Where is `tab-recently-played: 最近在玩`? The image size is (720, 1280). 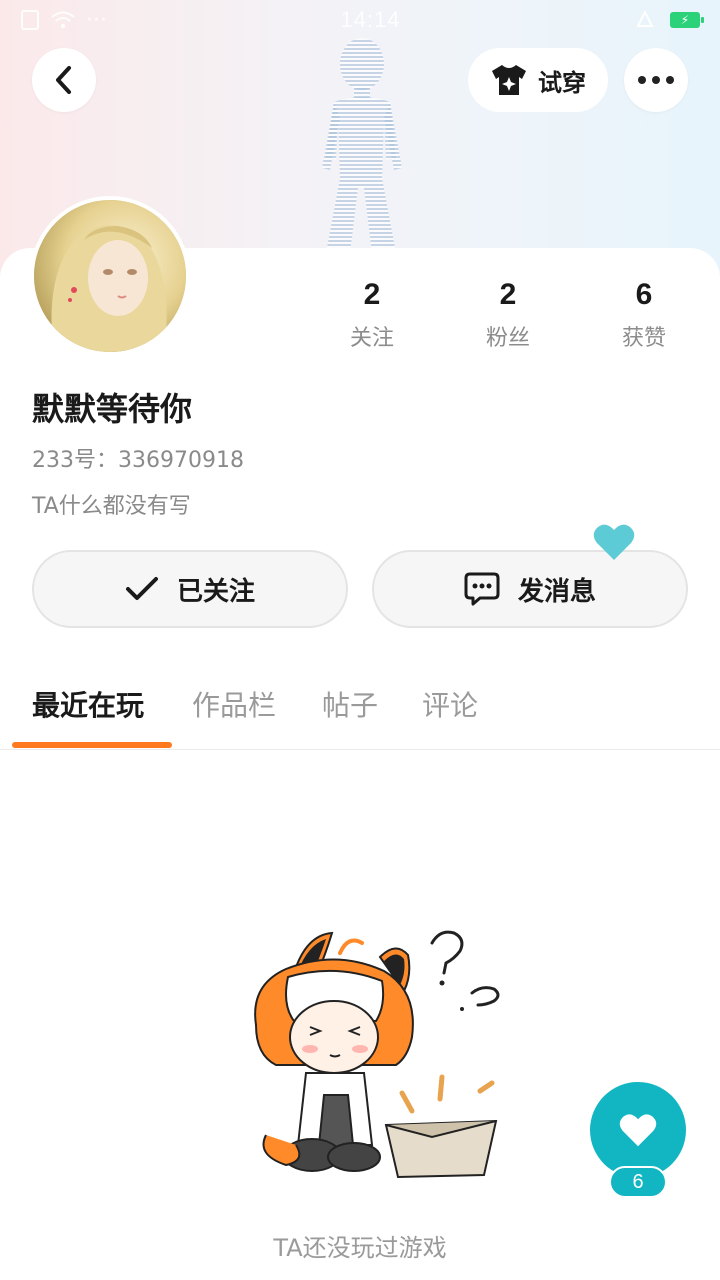 tab-recently-played: 最近在玩 is located at coordinates (88, 704).